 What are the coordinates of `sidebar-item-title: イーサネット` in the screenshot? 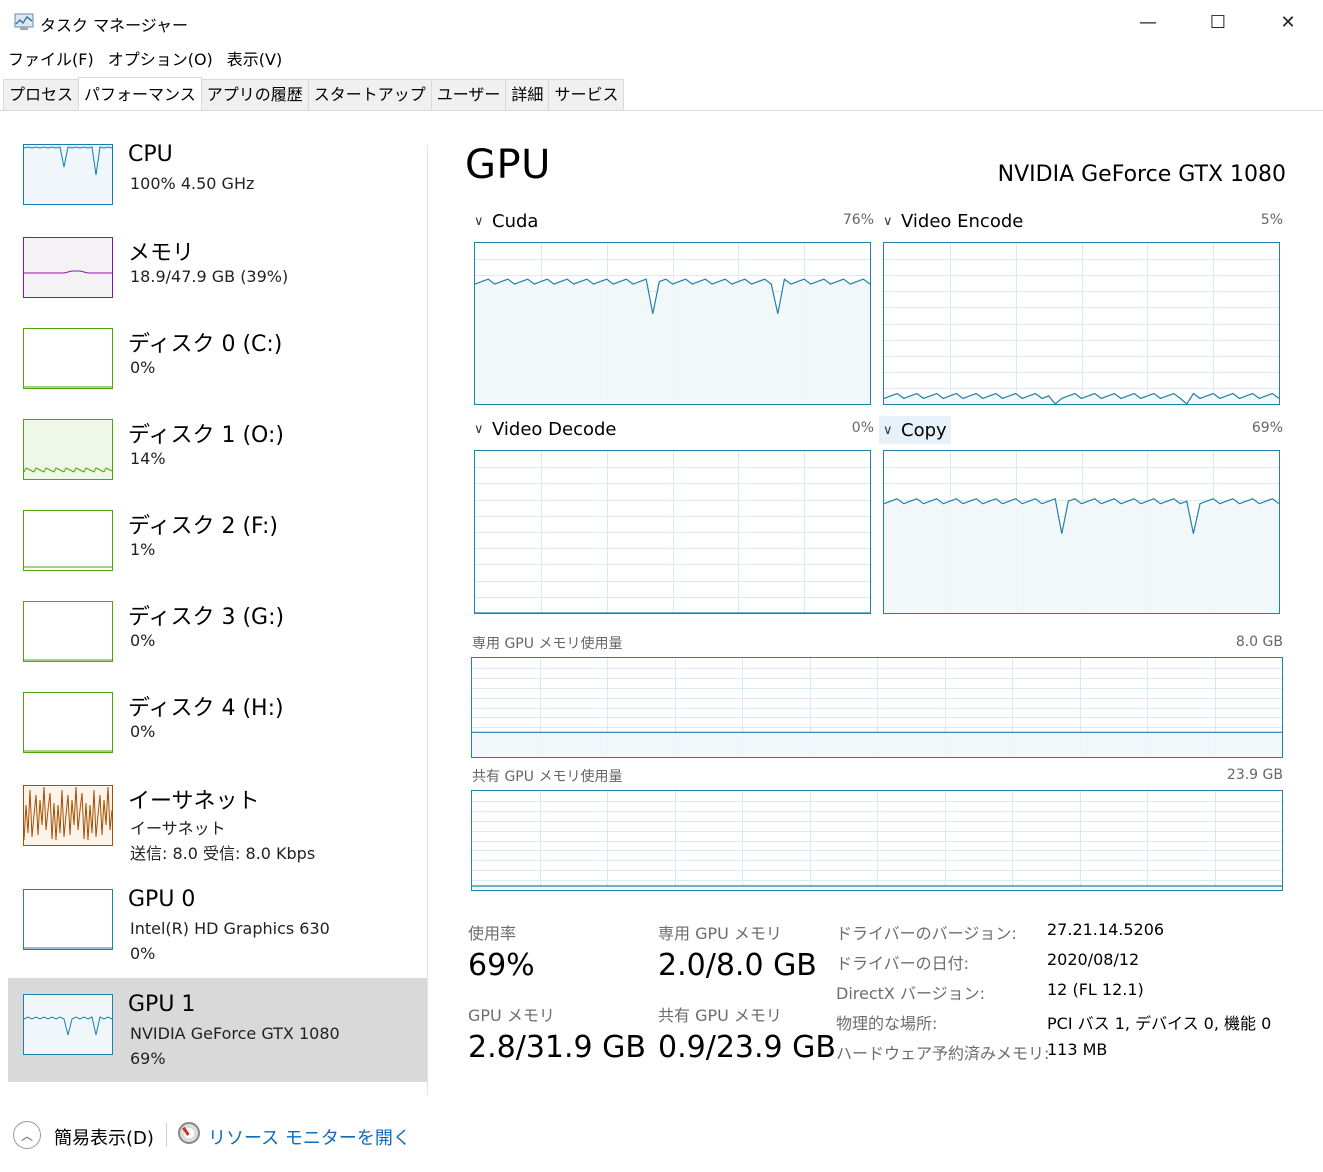 It's located at (194, 801).